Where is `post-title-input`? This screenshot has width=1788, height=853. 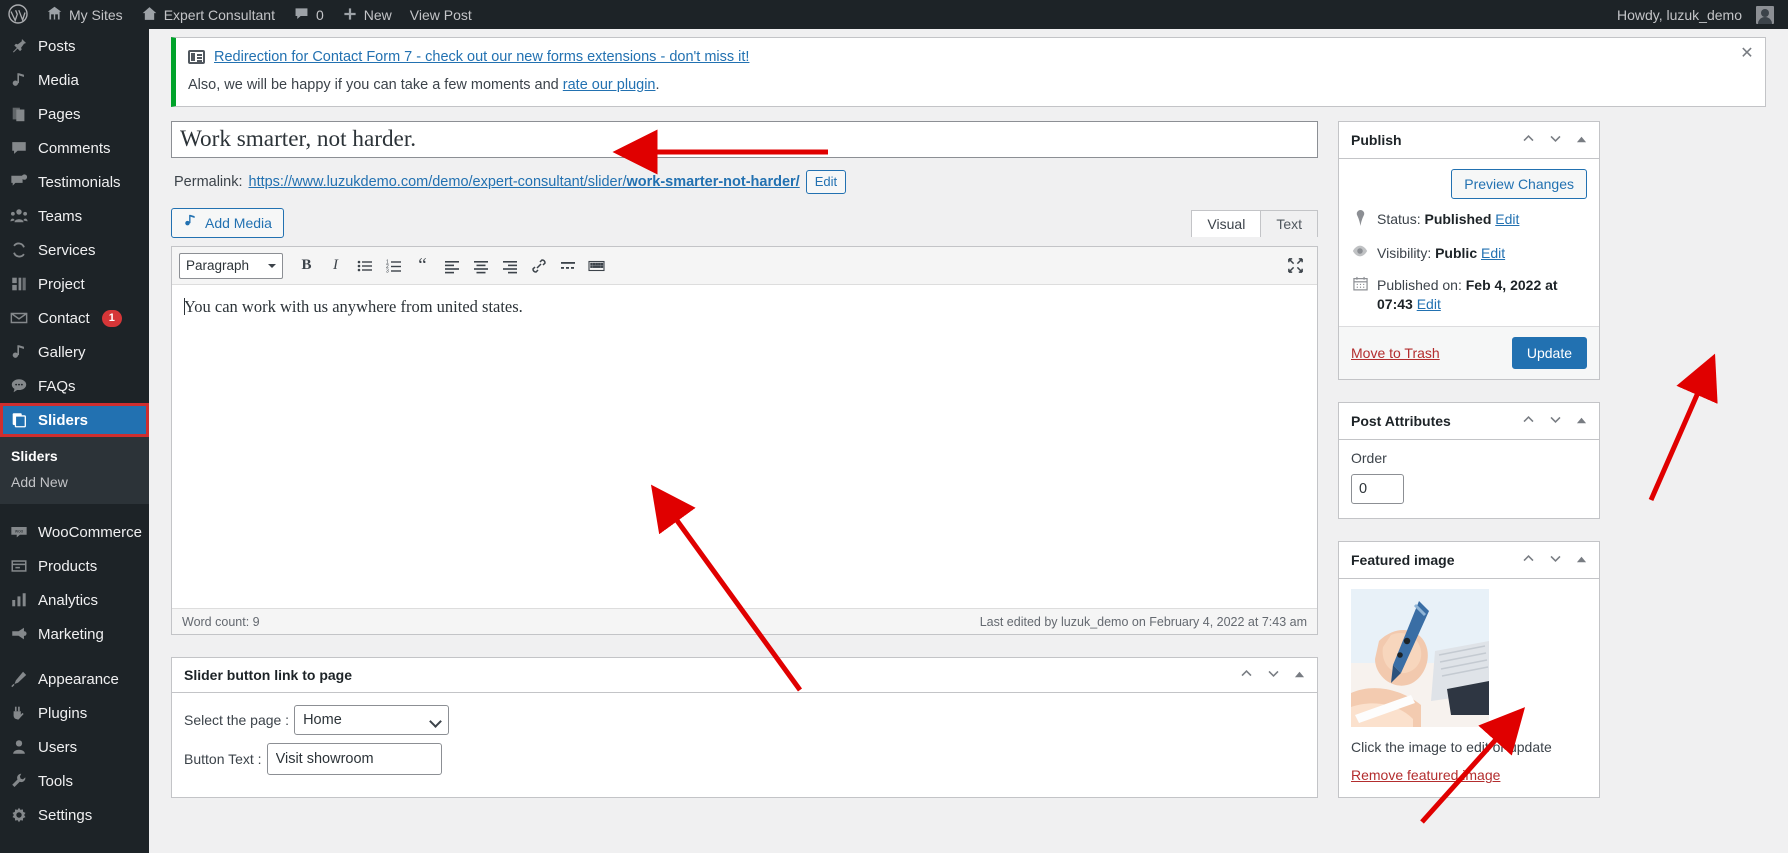 post-title-input is located at coordinates (744, 139).